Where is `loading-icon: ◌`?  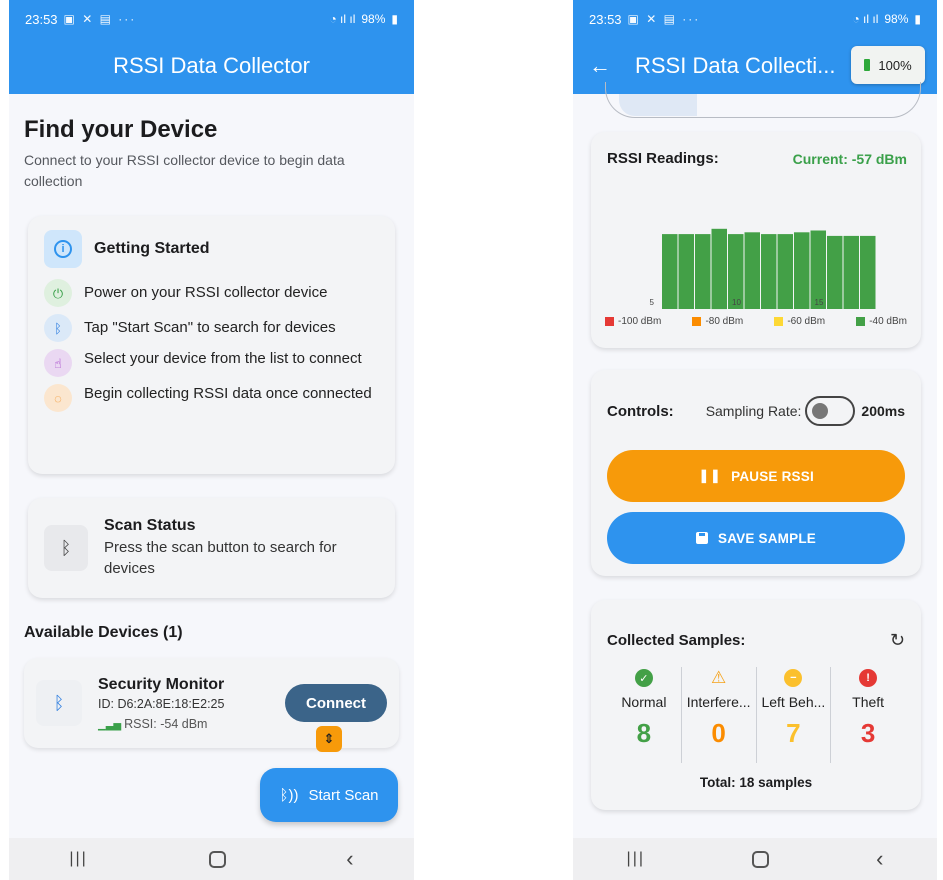 loading-icon: ◌ is located at coordinates (58, 398).